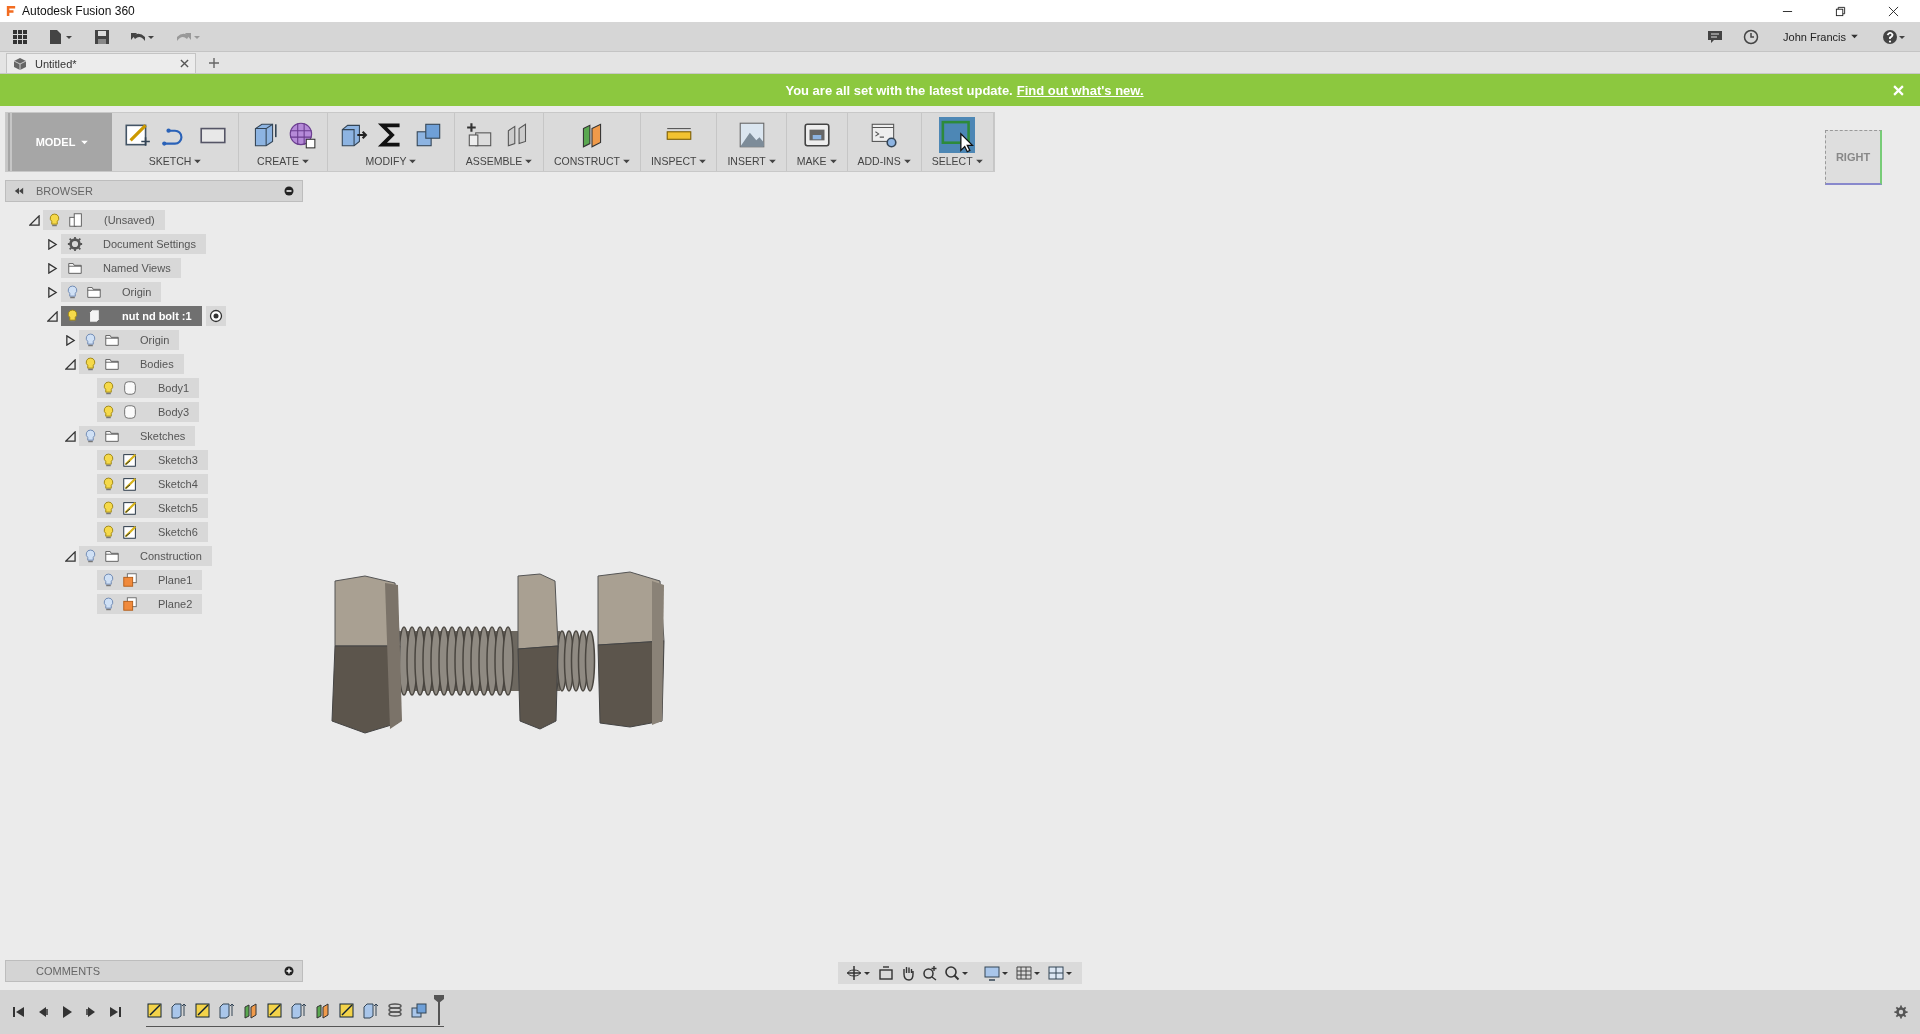  I want to click on save-icon, so click(102, 36).